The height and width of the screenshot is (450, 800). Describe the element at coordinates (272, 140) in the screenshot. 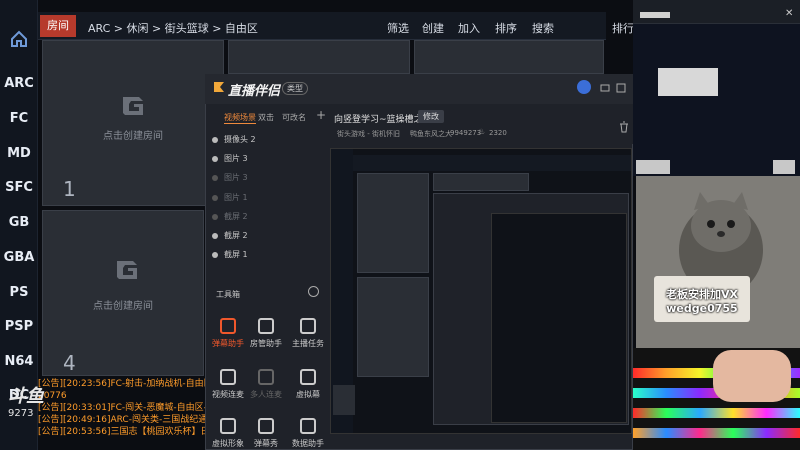

I see `scene-item: 摄像头 2` at that location.